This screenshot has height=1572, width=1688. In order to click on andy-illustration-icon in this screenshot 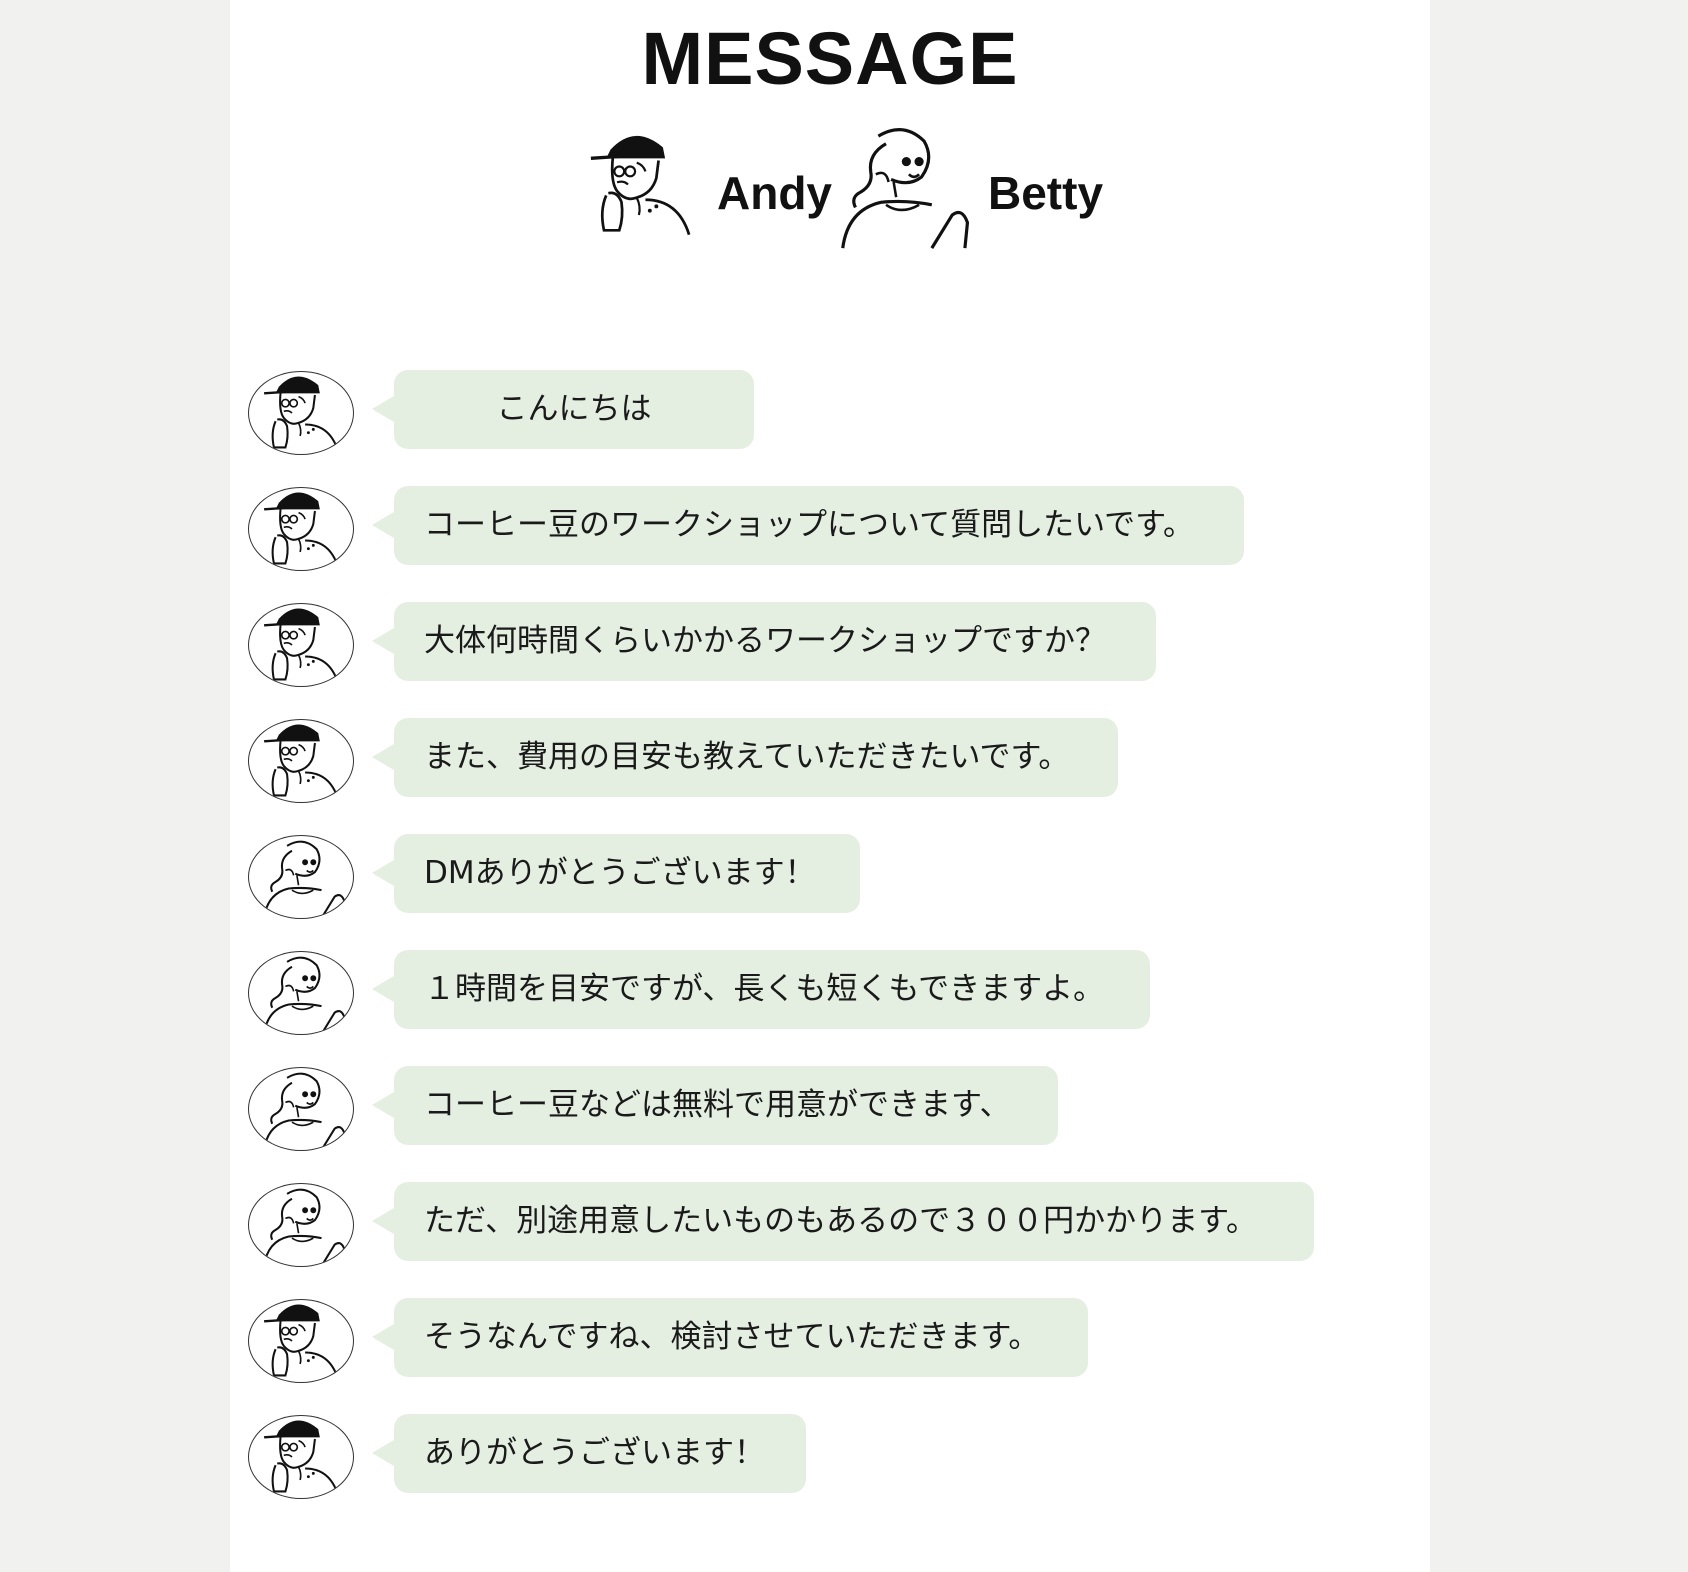, I will do `click(640, 185)`.